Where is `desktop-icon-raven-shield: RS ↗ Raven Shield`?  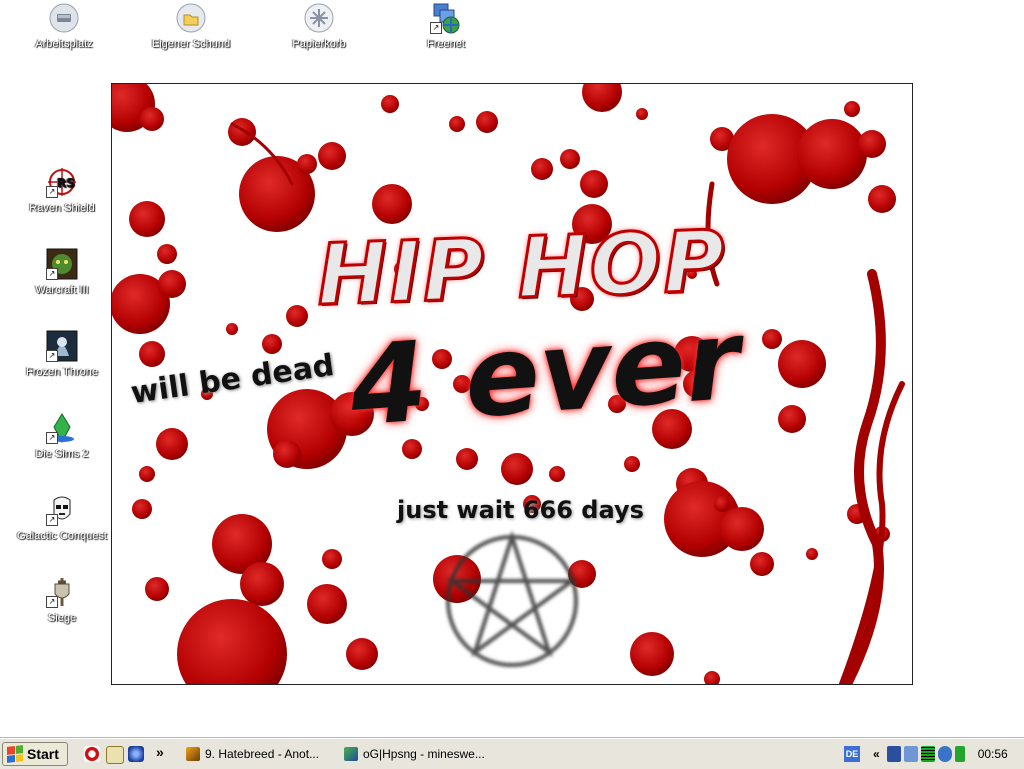 desktop-icon-raven-shield: RS ↗ Raven Shield is located at coordinates (62, 190).